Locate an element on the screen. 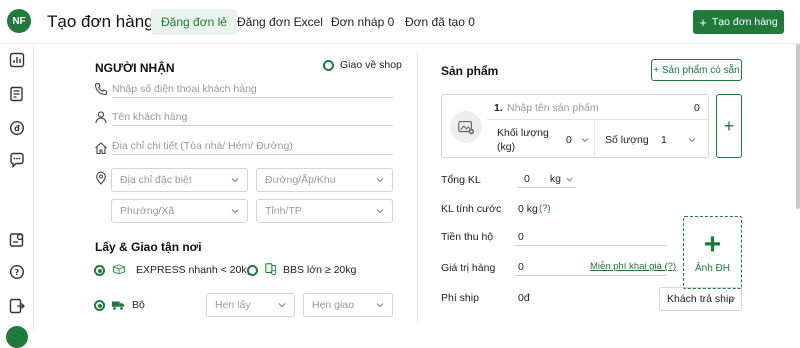  ship-to-shop-radio is located at coordinates (328, 65).